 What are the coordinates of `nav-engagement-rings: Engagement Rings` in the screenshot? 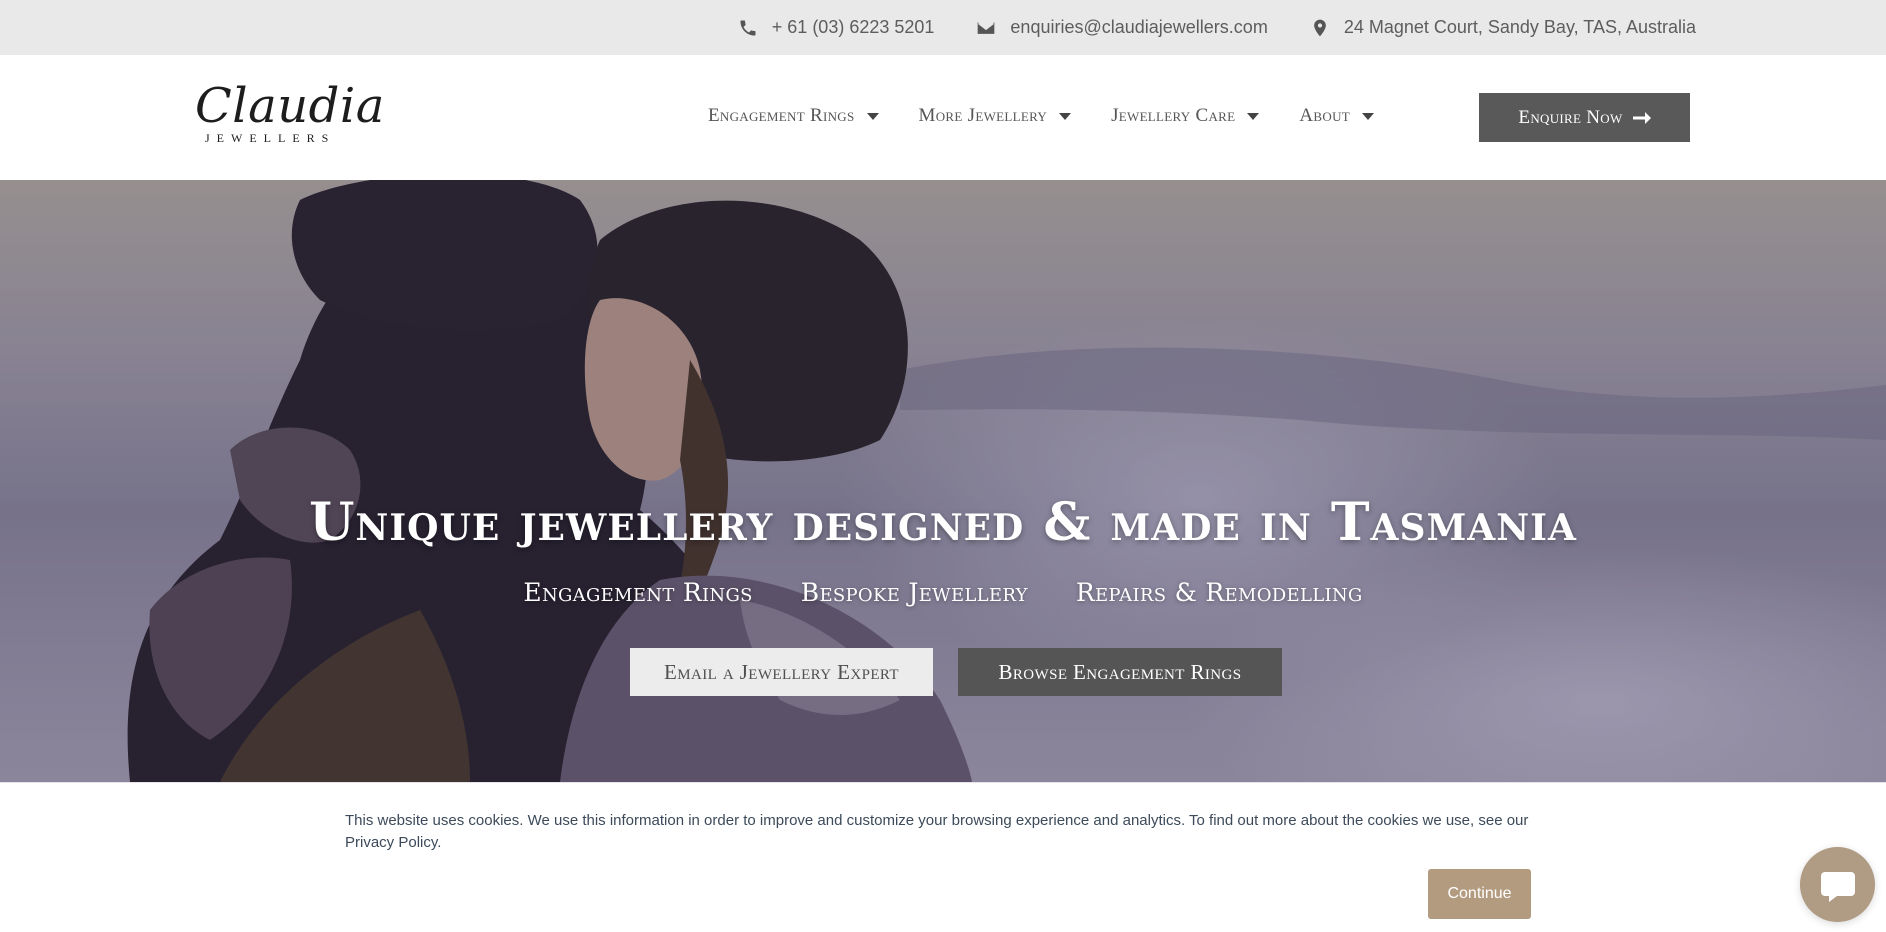 It's located at (793, 116).